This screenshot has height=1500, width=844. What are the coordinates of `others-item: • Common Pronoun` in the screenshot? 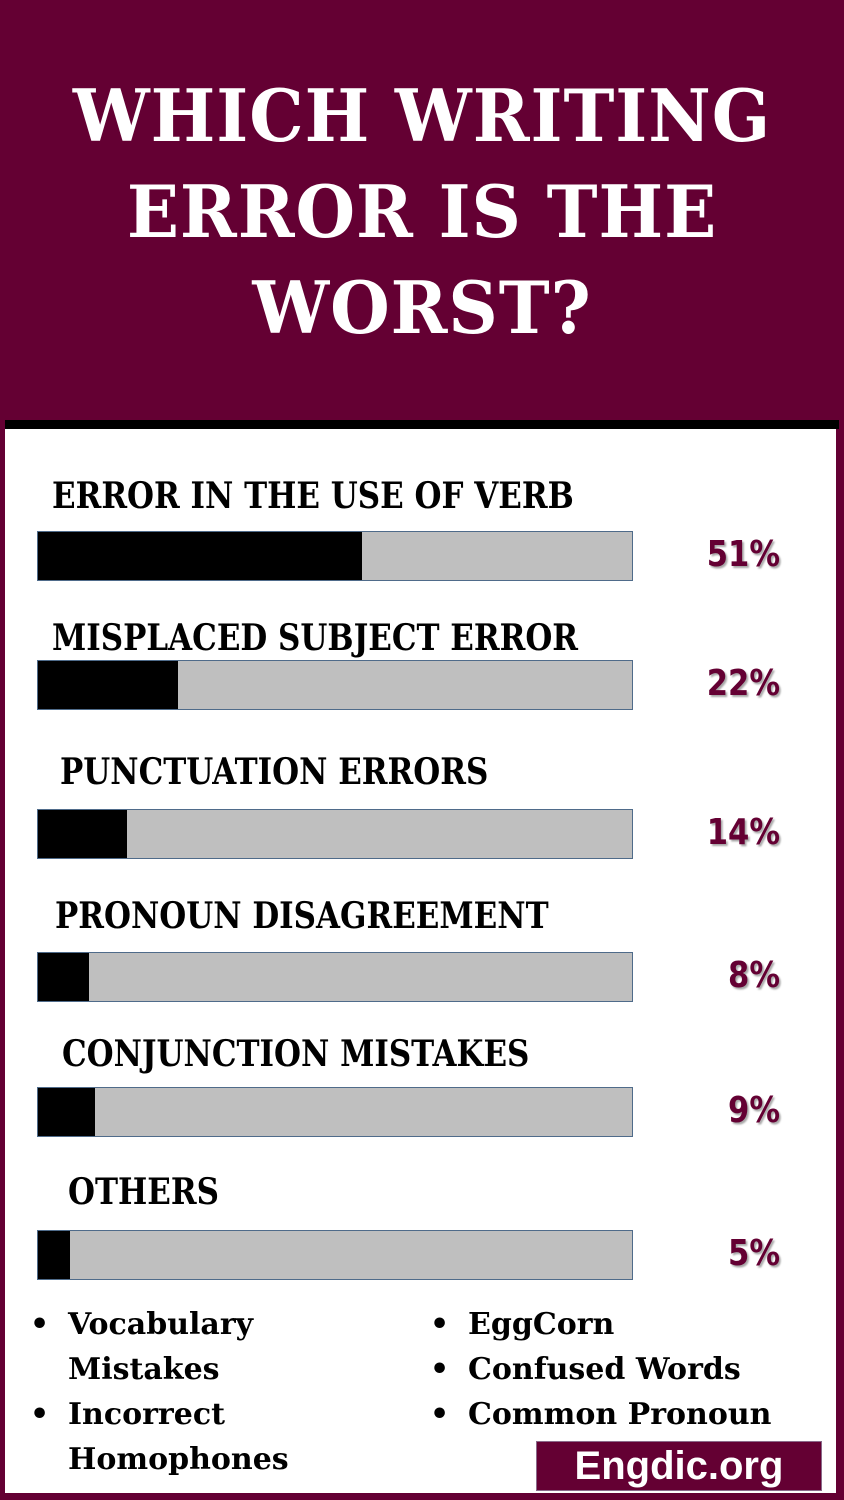 It's located at (600, 1414).